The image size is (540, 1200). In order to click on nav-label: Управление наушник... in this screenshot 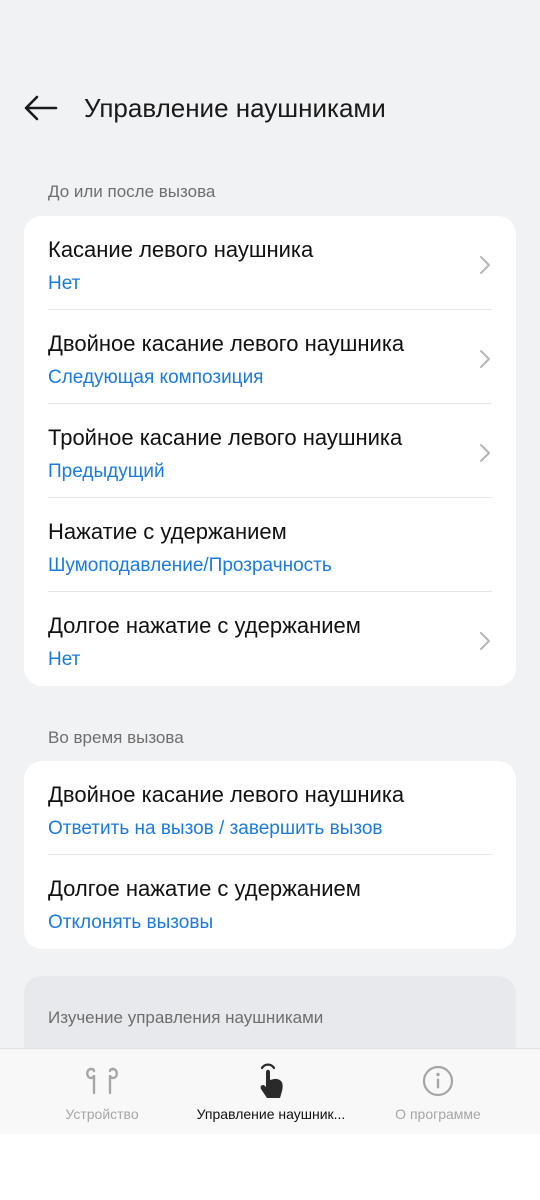, I will do `click(271, 1114)`.